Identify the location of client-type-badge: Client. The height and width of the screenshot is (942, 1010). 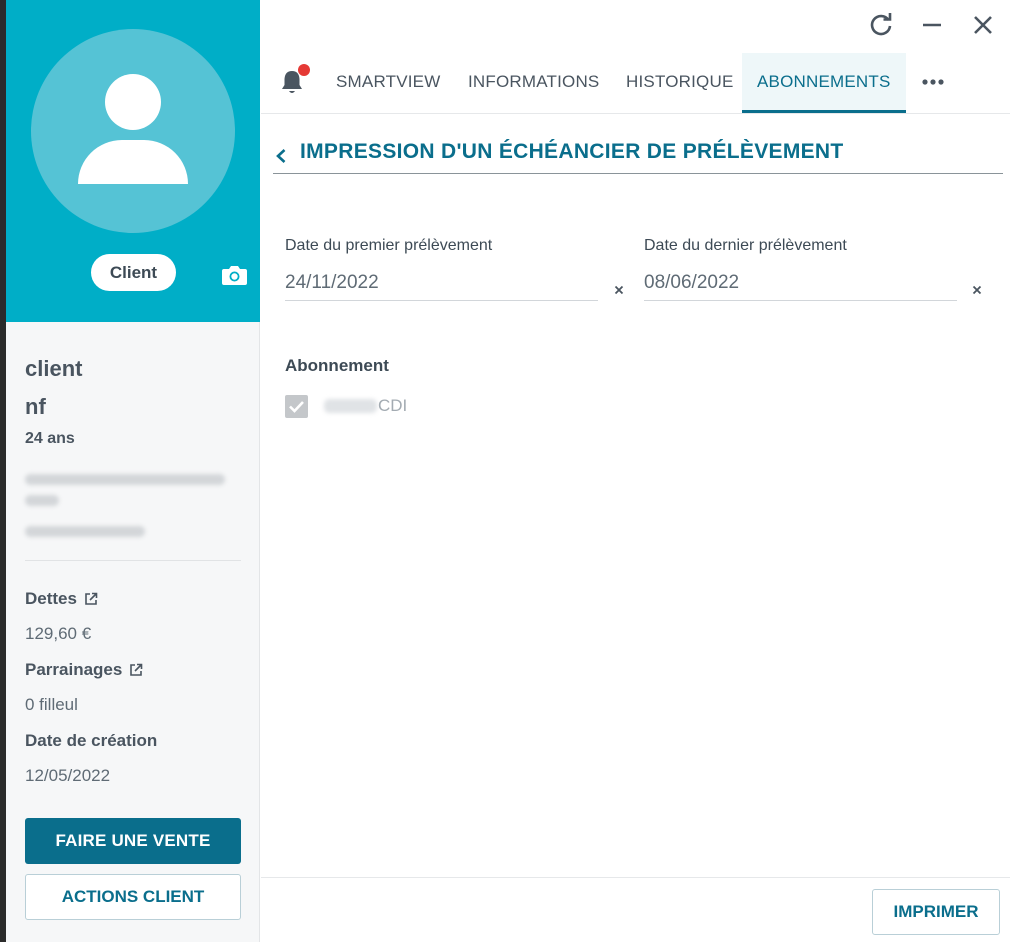
(133, 272).